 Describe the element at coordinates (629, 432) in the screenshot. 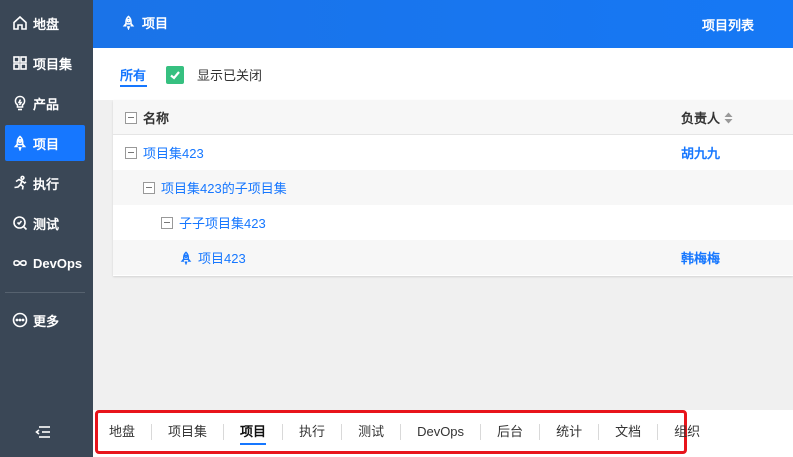

I see `bottom-nav-docs: 文档` at that location.